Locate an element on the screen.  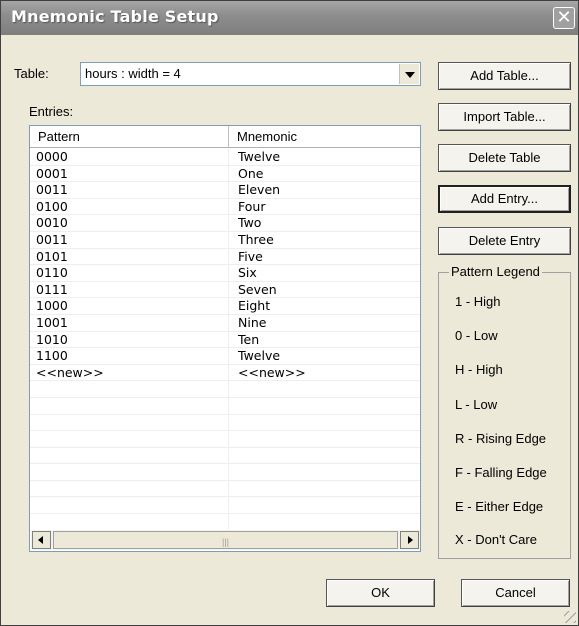
scroll-right-icon is located at coordinates (409, 540).